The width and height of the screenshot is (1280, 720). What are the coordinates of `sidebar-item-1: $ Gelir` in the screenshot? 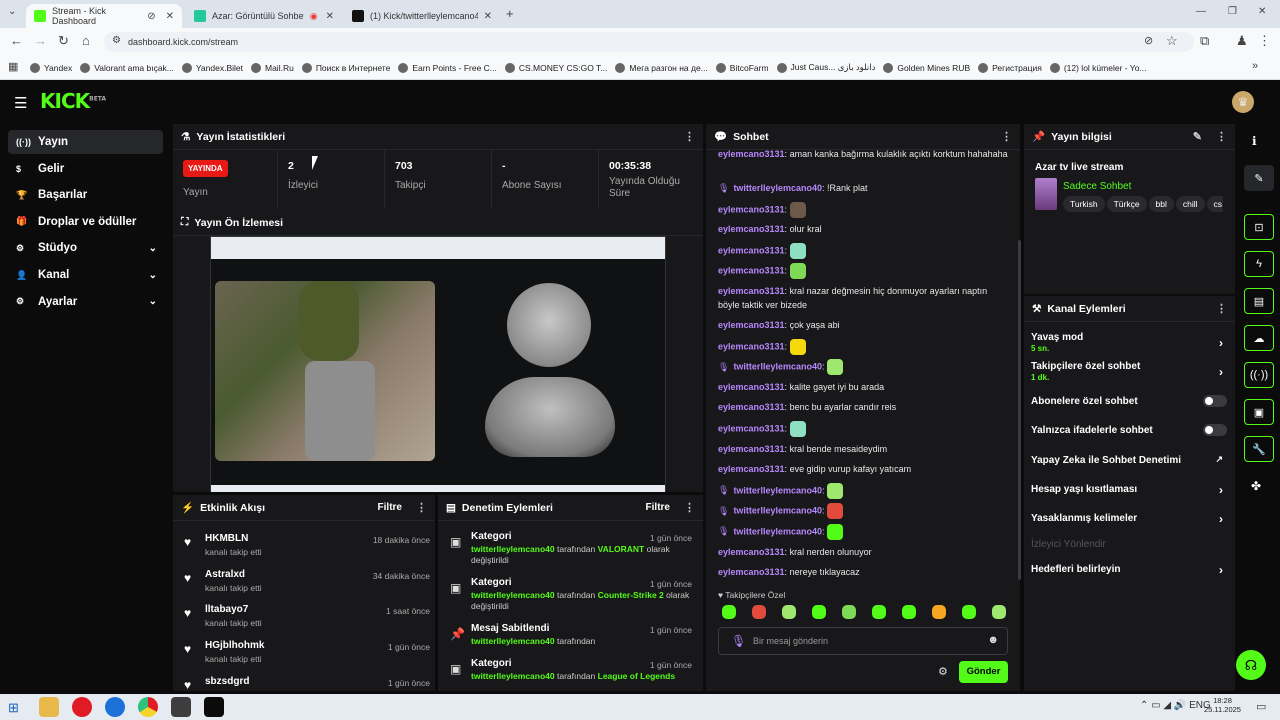 It's located at (85, 169).